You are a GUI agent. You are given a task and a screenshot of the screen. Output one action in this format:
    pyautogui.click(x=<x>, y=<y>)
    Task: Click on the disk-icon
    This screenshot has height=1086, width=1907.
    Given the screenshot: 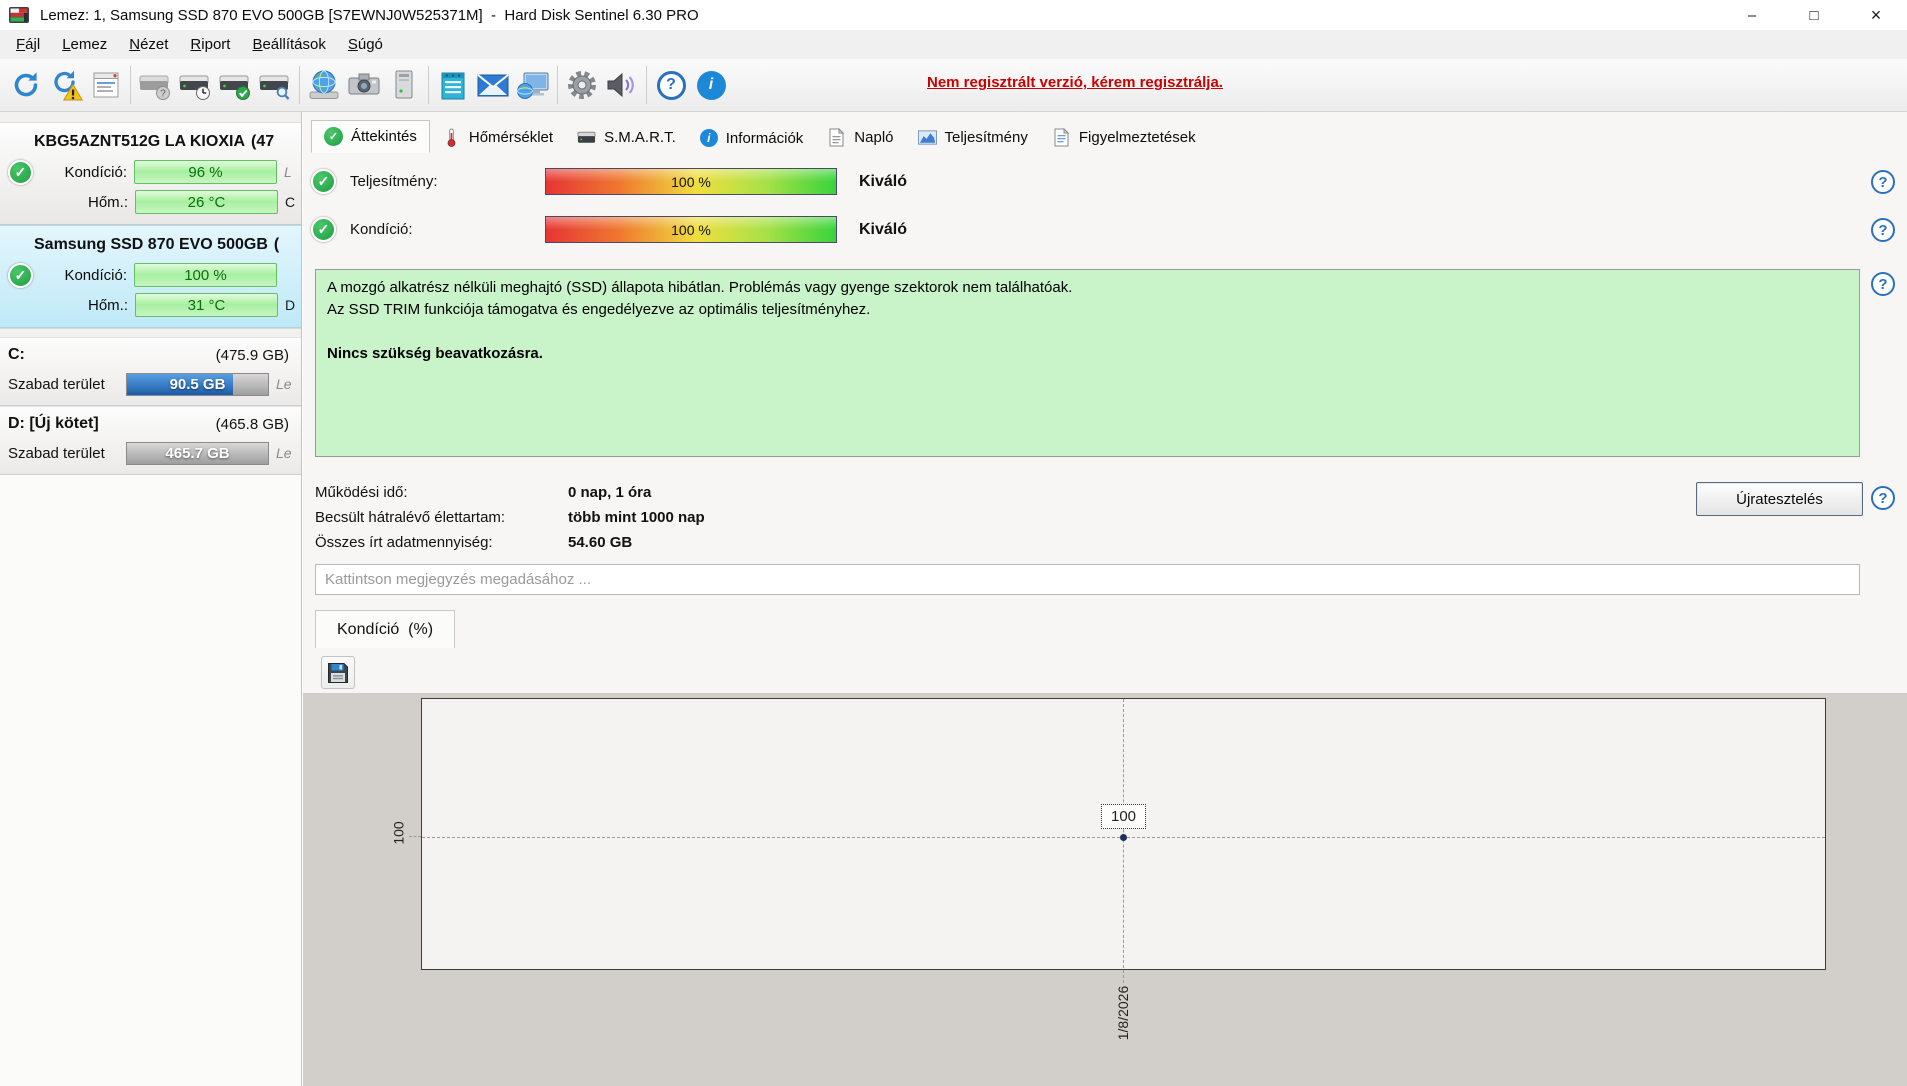 What is the action you would take?
    pyautogui.click(x=586, y=137)
    